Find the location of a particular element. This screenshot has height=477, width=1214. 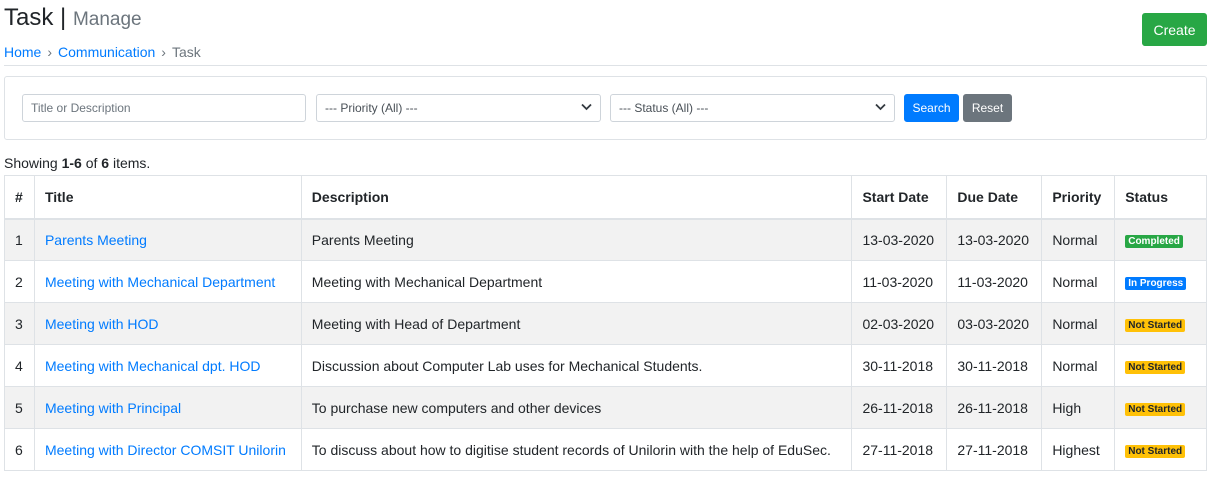

task-title-link: Meeting with Mechanical dpt. HOD is located at coordinates (153, 366).